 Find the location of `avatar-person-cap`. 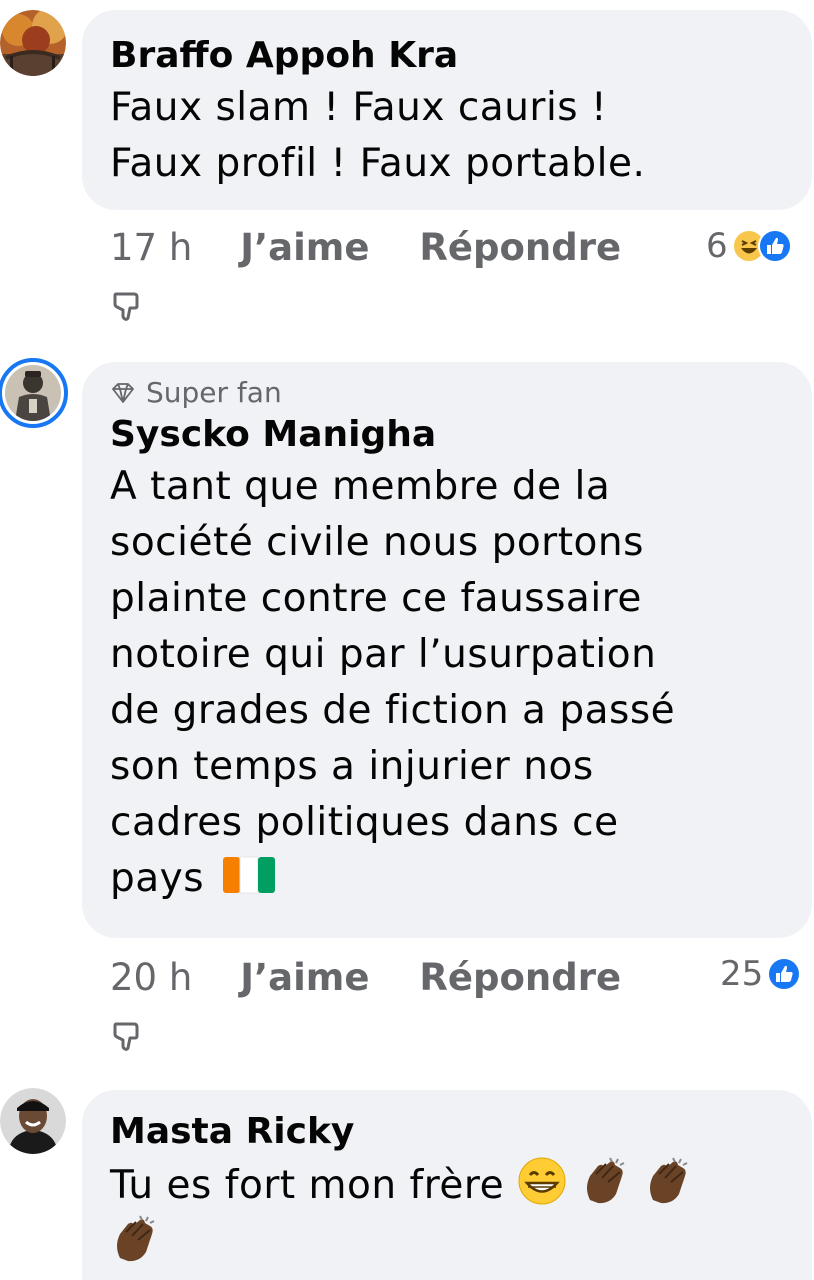

avatar-person-cap is located at coordinates (33, 1121).